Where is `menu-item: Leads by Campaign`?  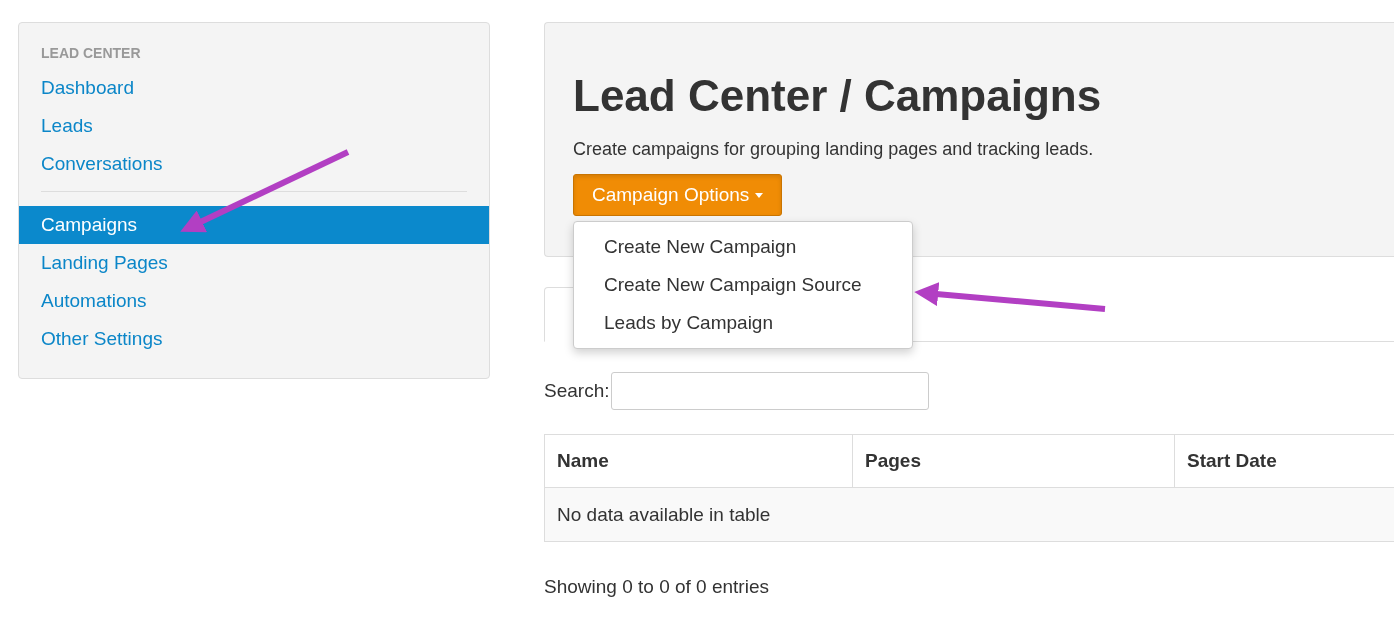
menu-item: Leads by Campaign is located at coordinates (743, 323).